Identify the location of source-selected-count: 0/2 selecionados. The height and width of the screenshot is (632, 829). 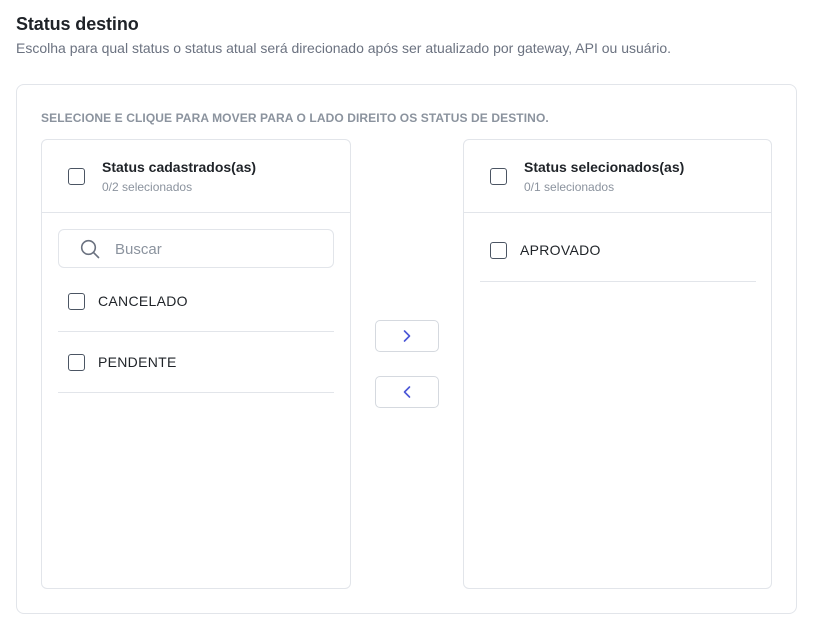
(147, 187).